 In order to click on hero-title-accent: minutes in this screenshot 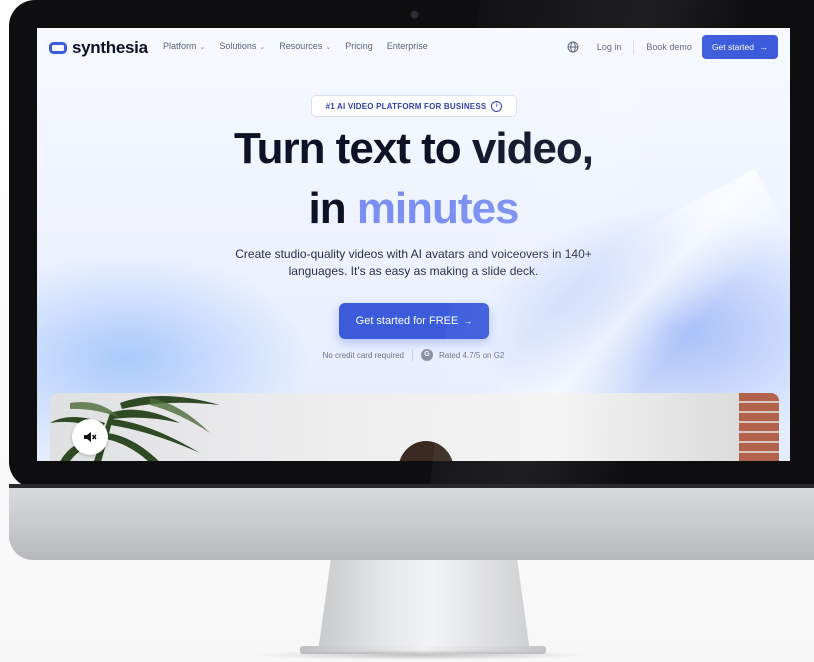, I will do `click(438, 208)`.